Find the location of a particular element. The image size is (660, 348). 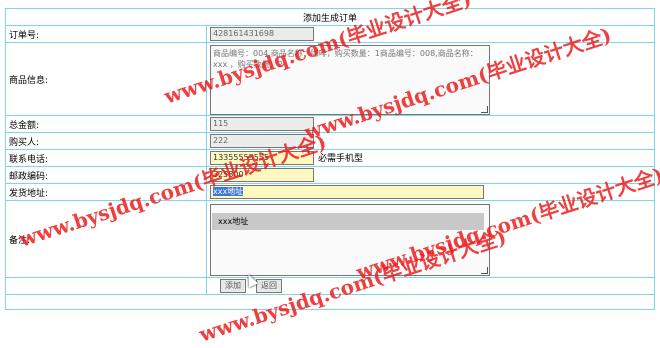

remark-label: 备注: is located at coordinates (106, 239).